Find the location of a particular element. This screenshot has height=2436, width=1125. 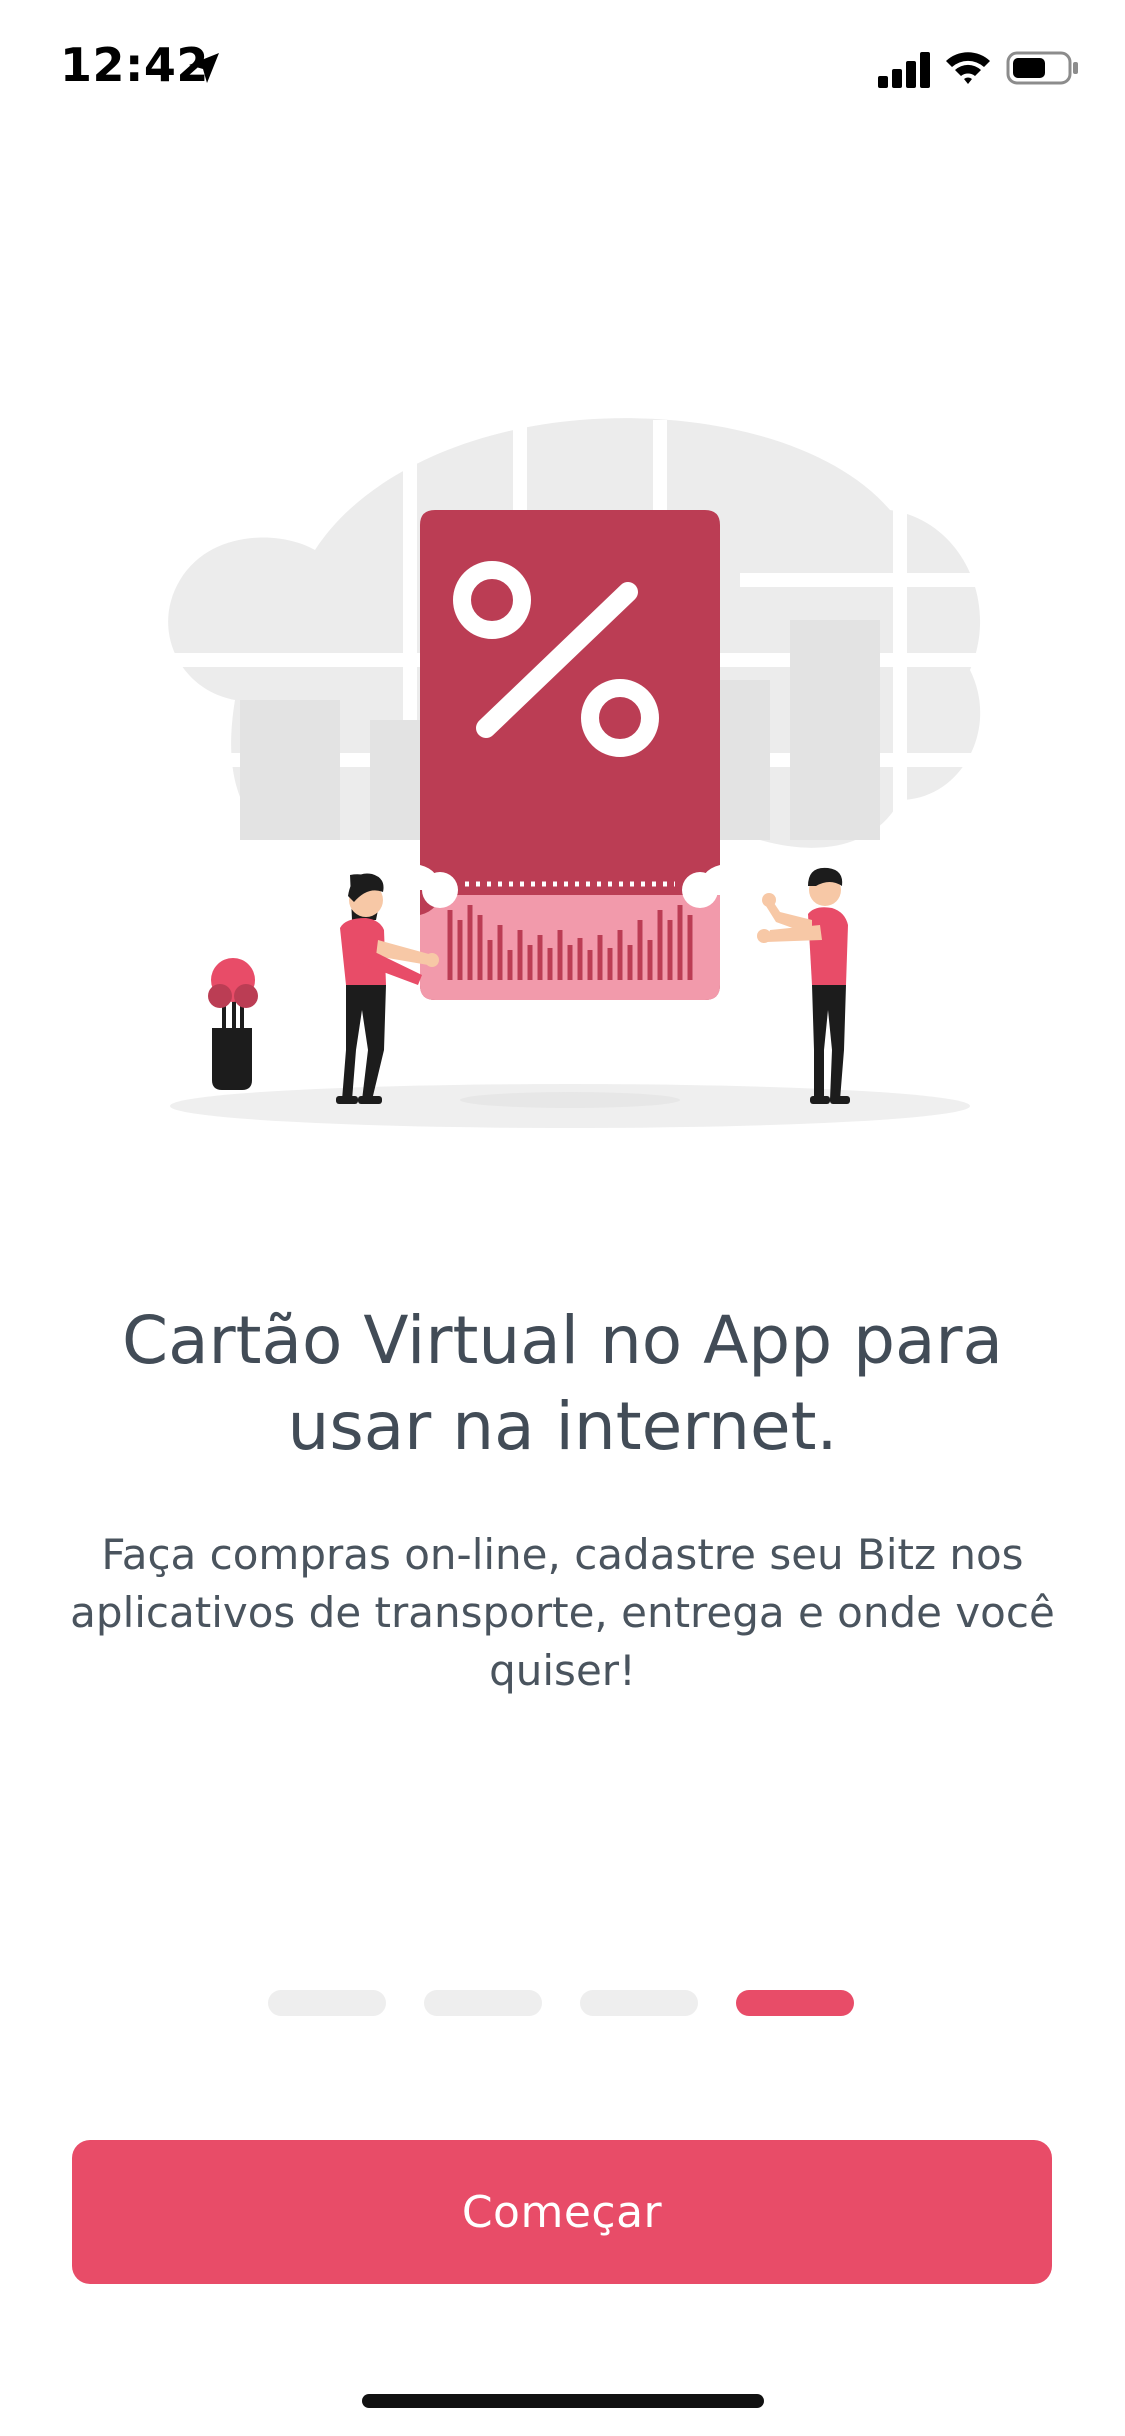

wifi-icon is located at coordinates (968, 68).